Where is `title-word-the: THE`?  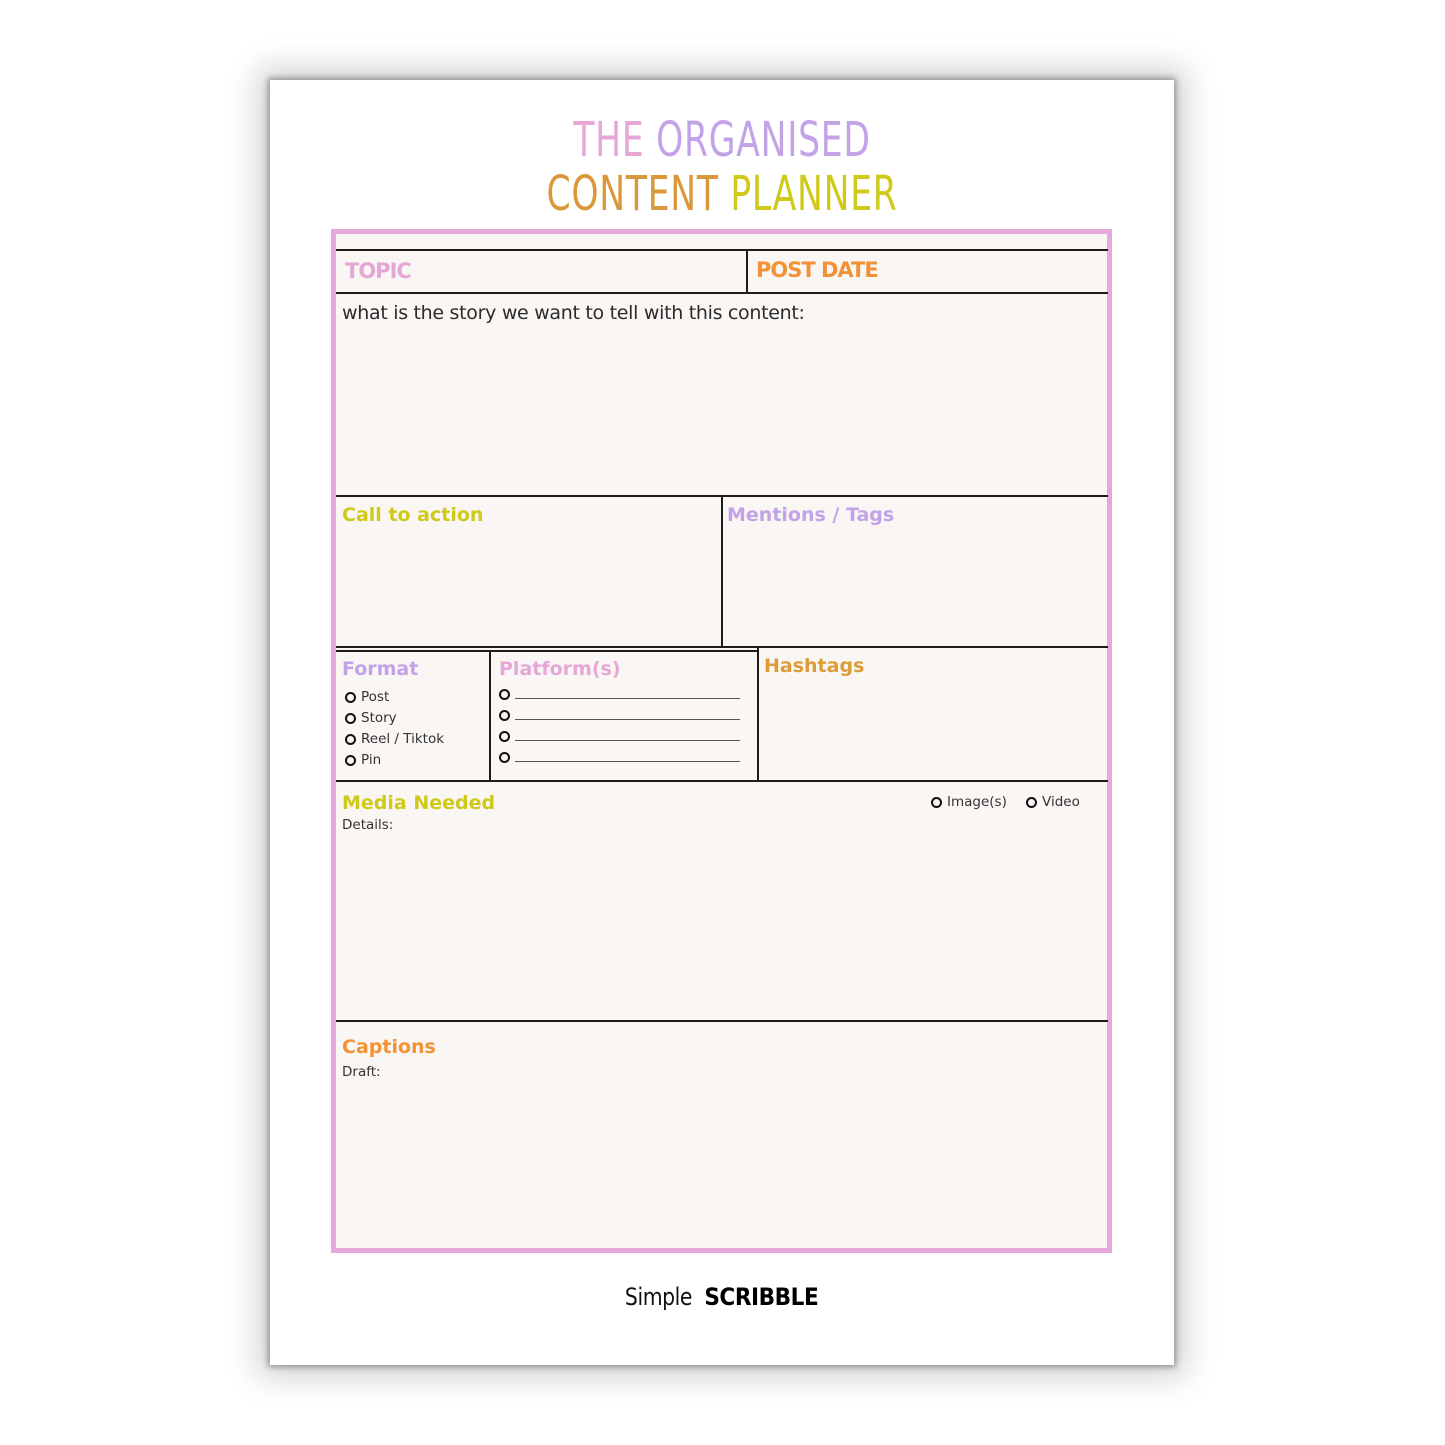
title-word-the: THE is located at coordinates (609, 140).